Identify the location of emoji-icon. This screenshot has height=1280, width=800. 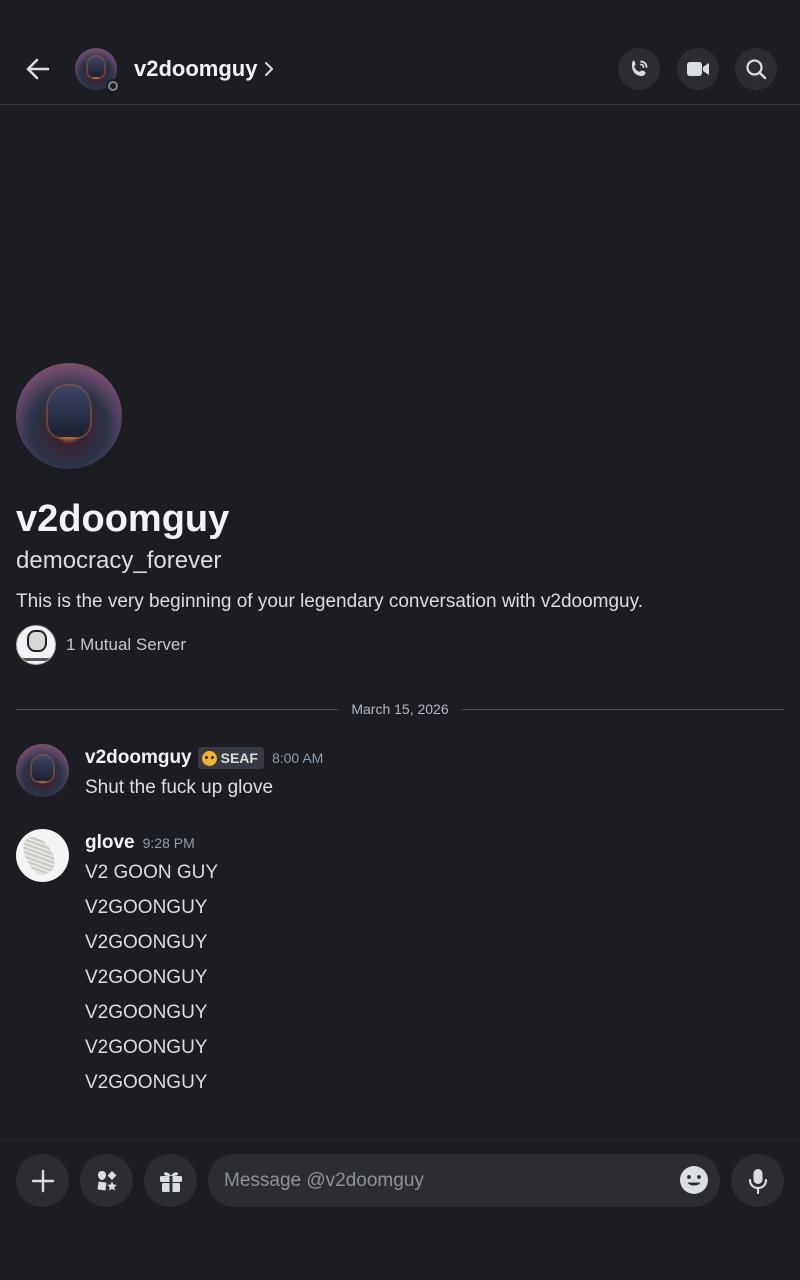
(694, 1180).